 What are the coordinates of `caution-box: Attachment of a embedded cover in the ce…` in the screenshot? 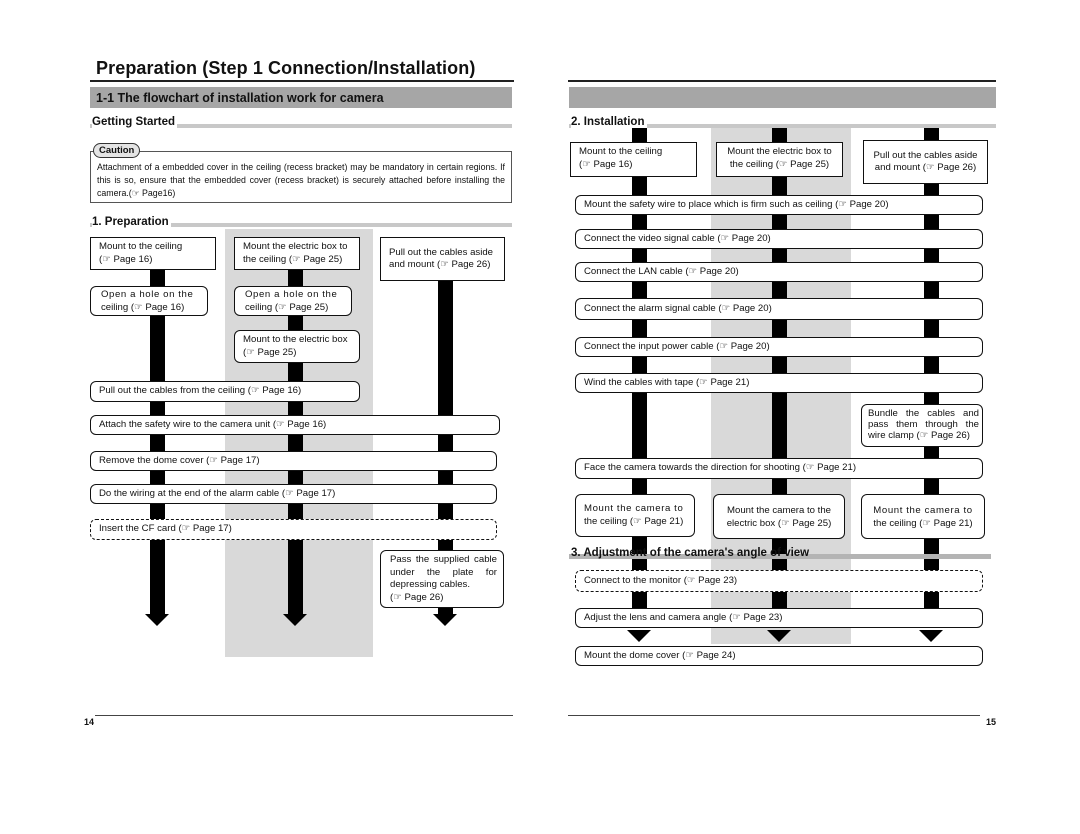 It's located at (301, 177).